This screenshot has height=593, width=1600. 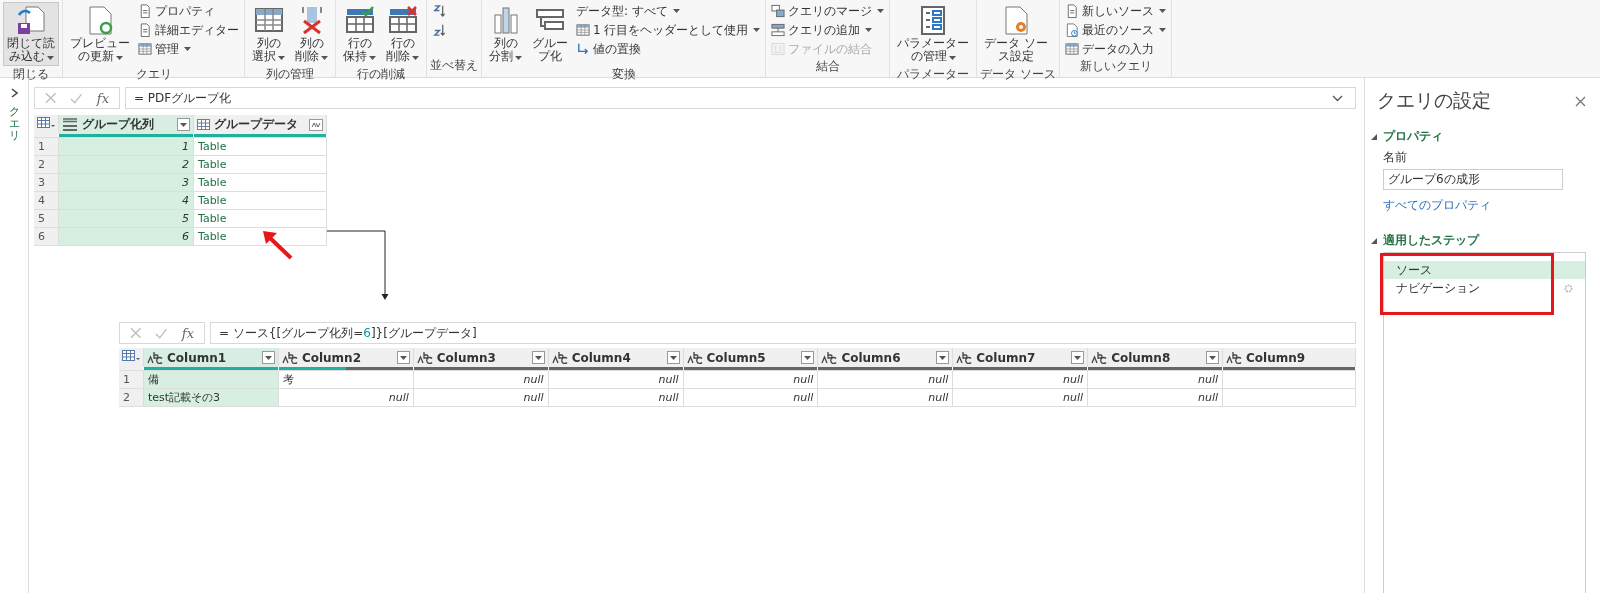 What do you see at coordinates (316, 124) in the screenshot?
I see `expand-column-button` at bounding box center [316, 124].